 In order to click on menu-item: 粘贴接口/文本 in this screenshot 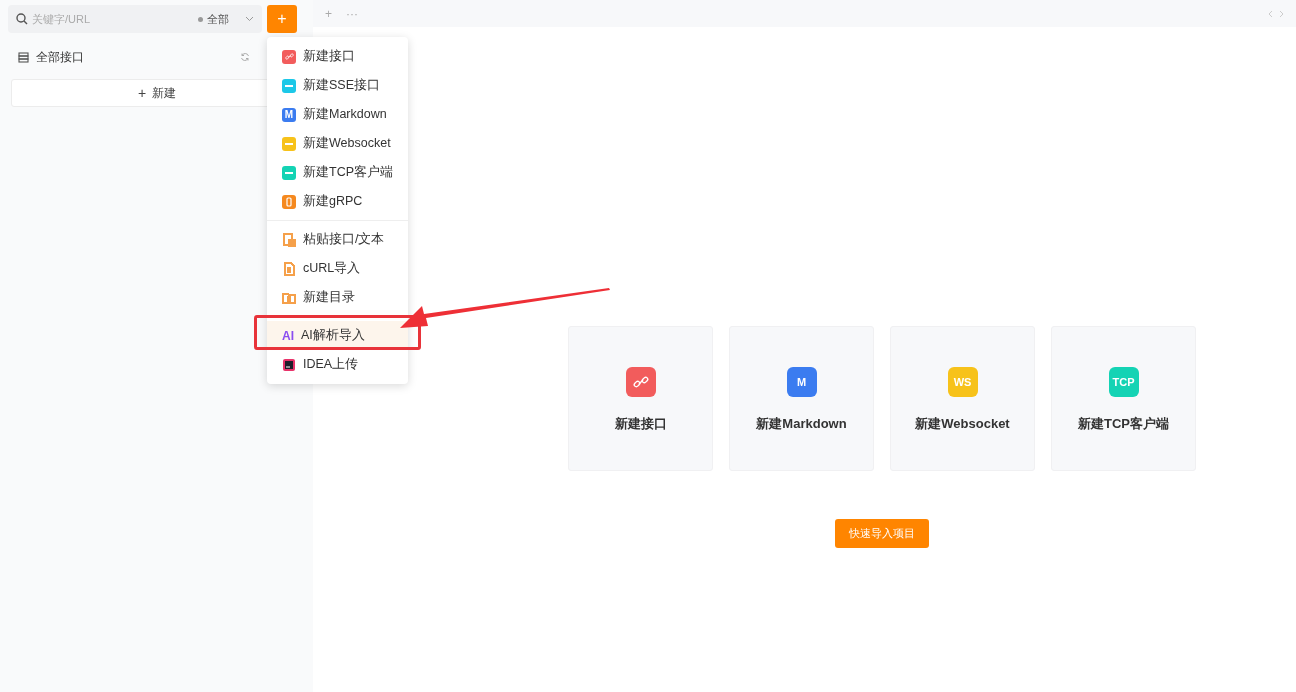, I will do `click(337, 239)`.